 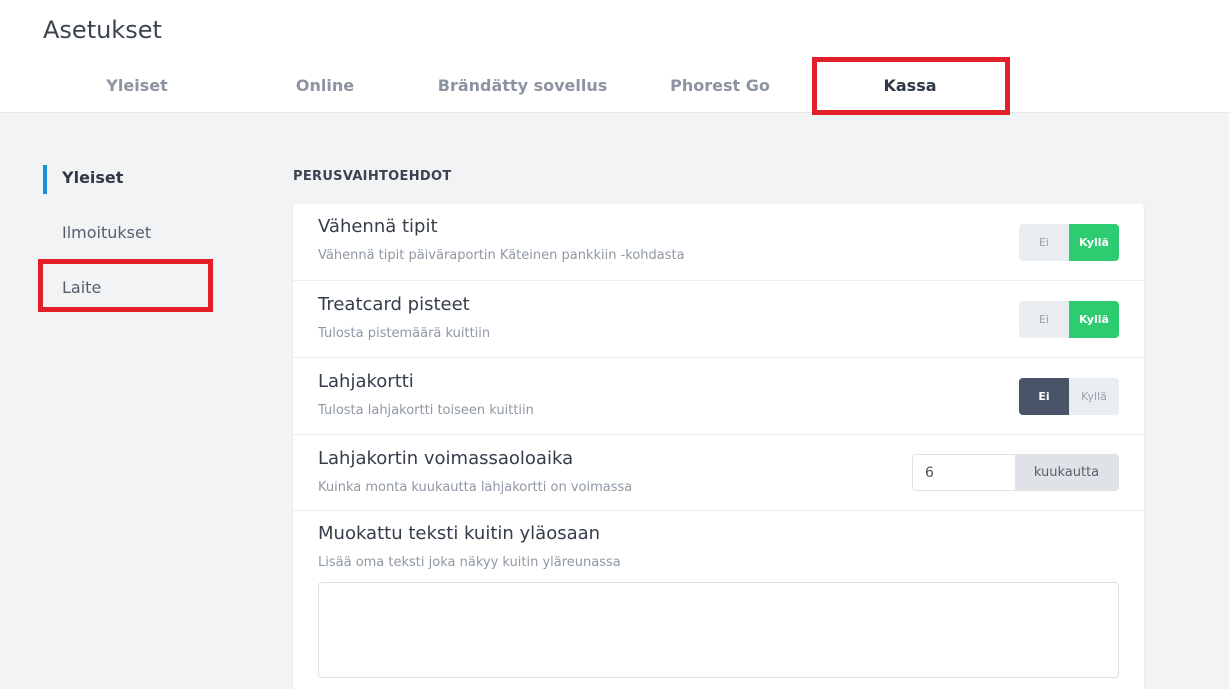 What do you see at coordinates (92, 177) in the screenshot?
I see `sidebar-item-yleiset: Yleiset` at bounding box center [92, 177].